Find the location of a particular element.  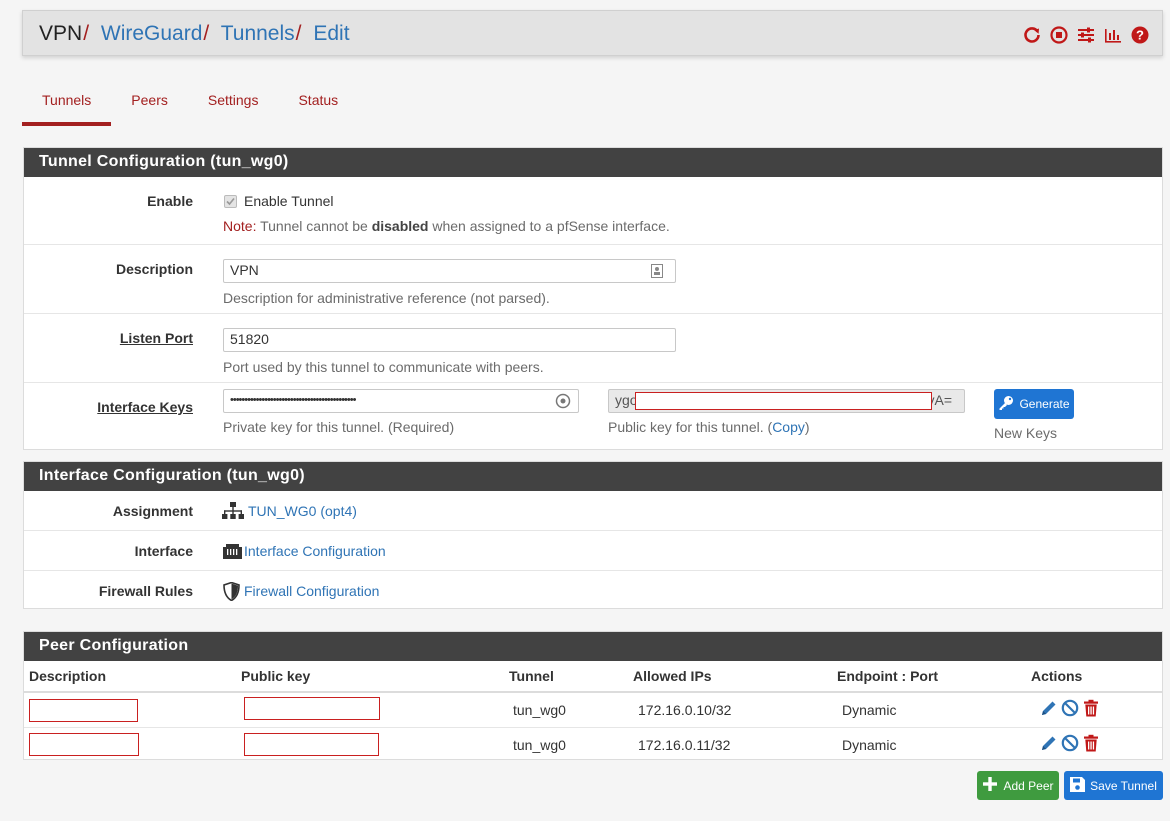

peer-actions-cell is located at coordinates (1094, 744).